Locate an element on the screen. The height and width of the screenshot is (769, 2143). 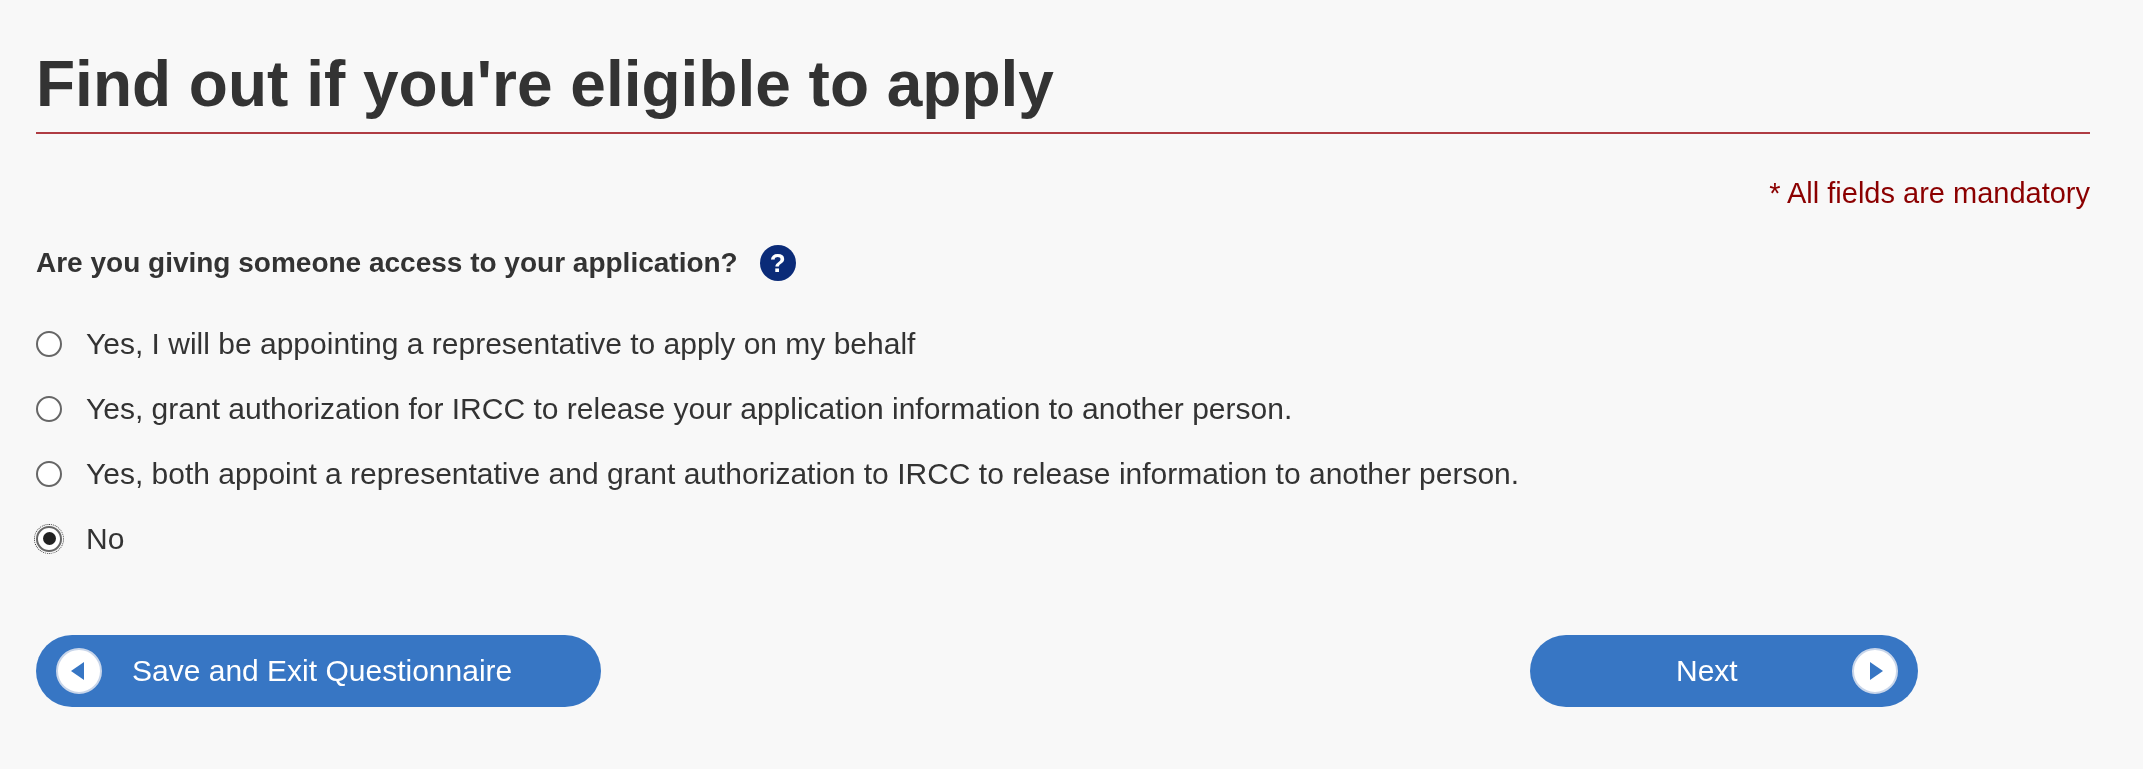
option-label: Yes, both appoint a representative and grant authorization to IRCC to release information to another person. is located at coordinates (803, 473).